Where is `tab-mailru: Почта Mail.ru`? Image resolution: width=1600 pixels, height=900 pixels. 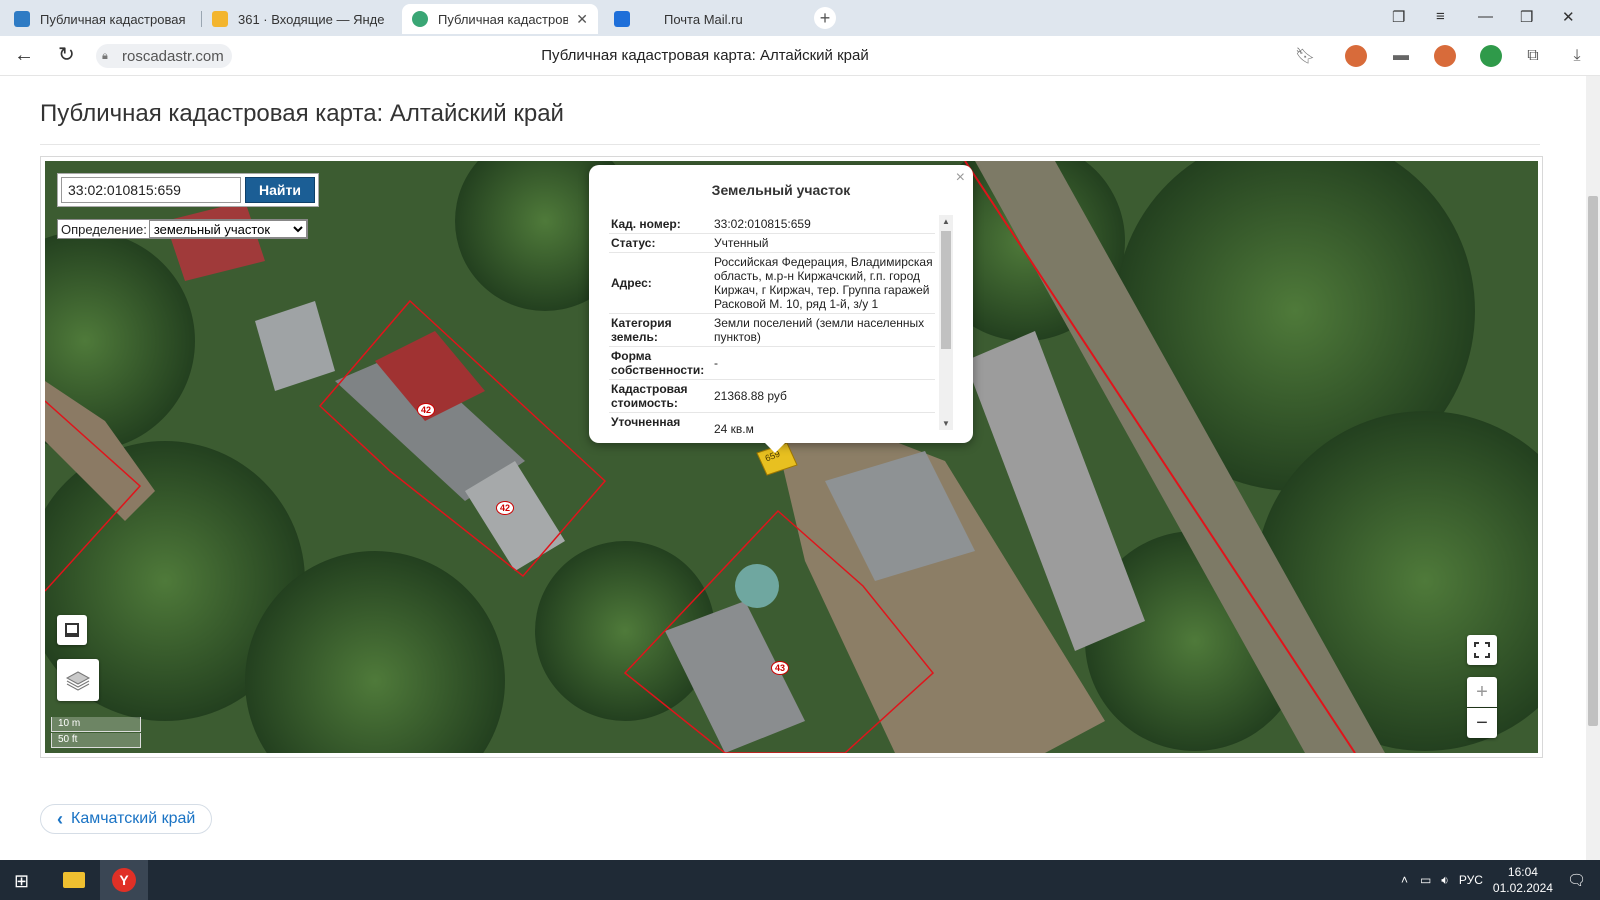 tab-mailru: Почта Mail.ru is located at coordinates (700, 19).